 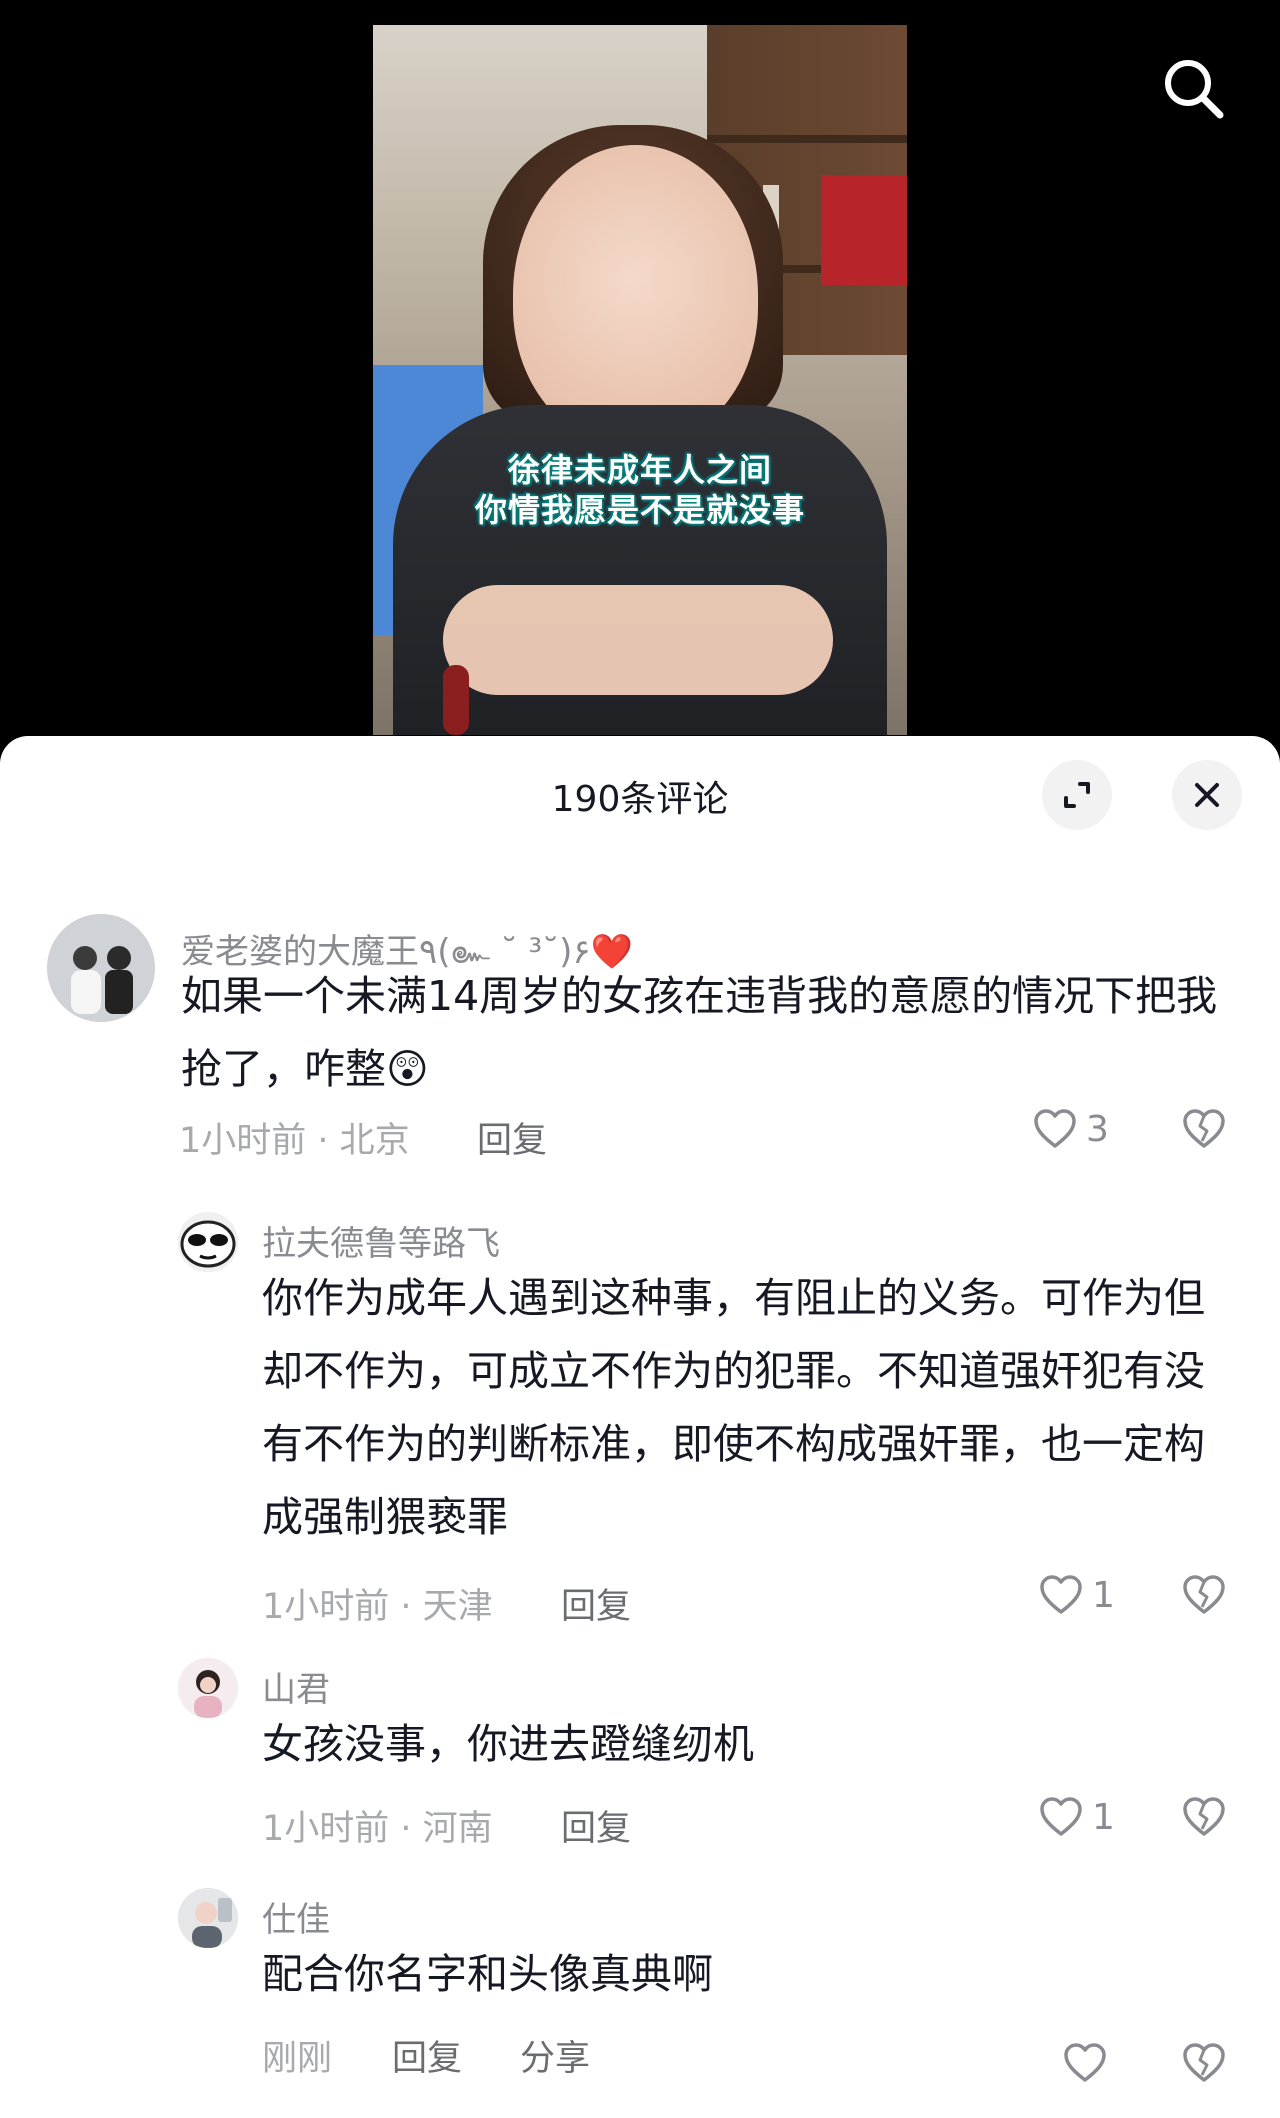 I want to click on close-button, so click(x=1207, y=795).